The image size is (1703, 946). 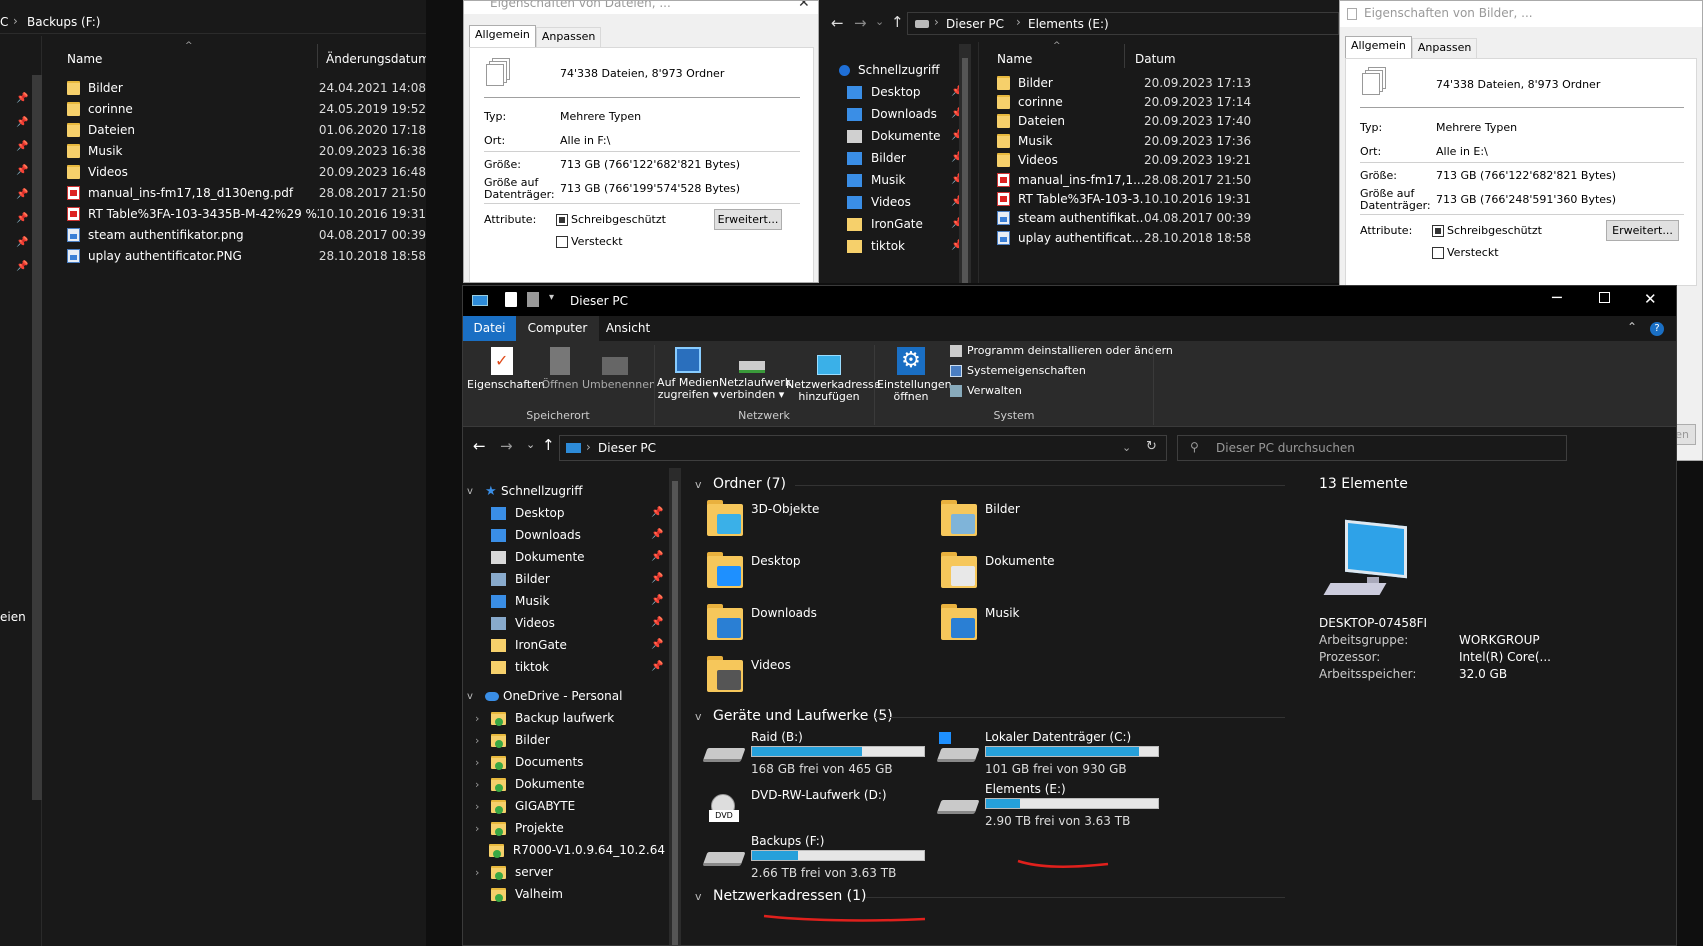 What do you see at coordinates (894, 70) in the screenshot?
I see `nav-quick-access: Schnellzugriff` at bounding box center [894, 70].